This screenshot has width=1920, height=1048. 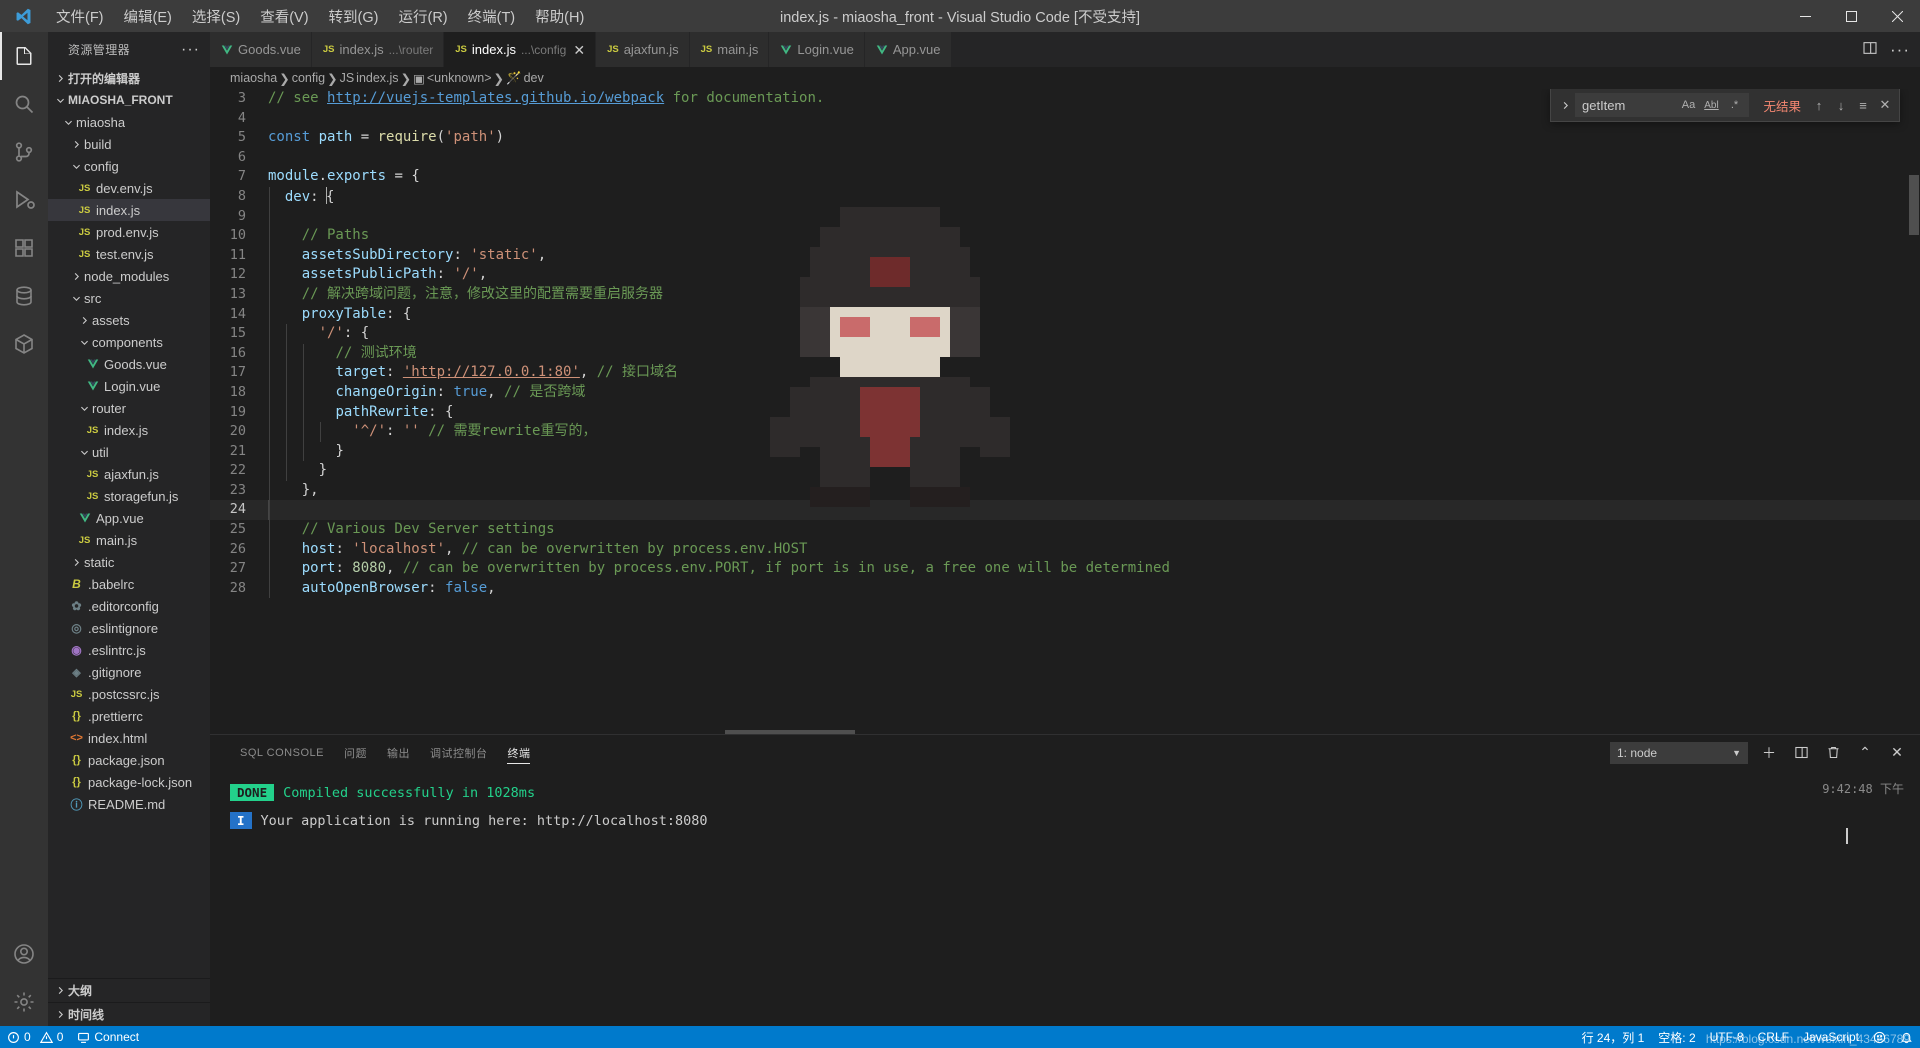 What do you see at coordinates (129, 1014) in the screenshot?
I see `timeline-section: 时间线` at bounding box center [129, 1014].